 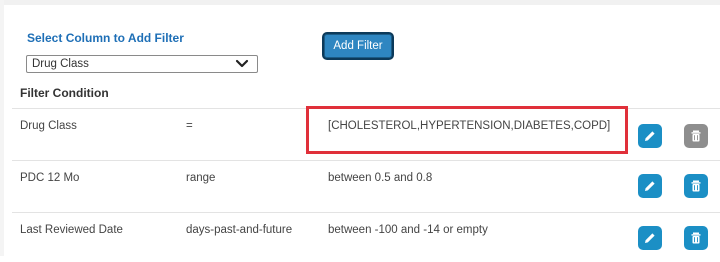 What do you see at coordinates (239, 230) in the screenshot?
I see `condition-operator: days-past-and-future` at bounding box center [239, 230].